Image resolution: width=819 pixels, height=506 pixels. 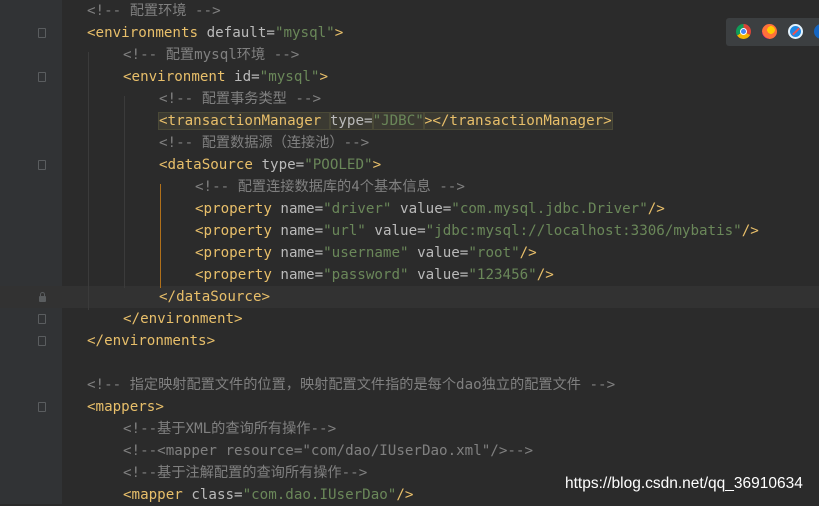 I want to click on code-text: <environments default="mysql">, so click(x=215, y=33).